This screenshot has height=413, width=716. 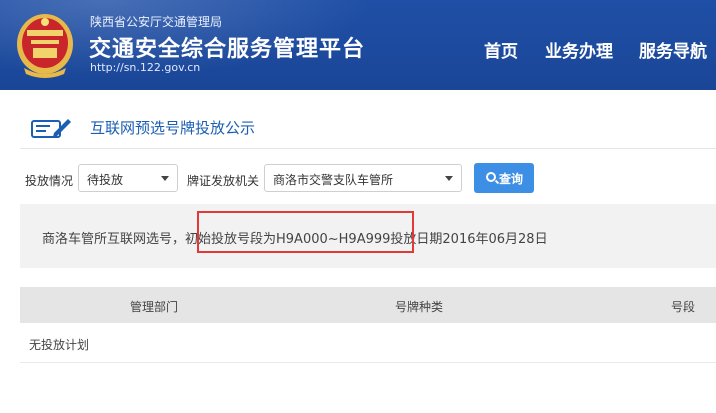 I want to click on status-select-value: 待投放, so click(x=105, y=180).